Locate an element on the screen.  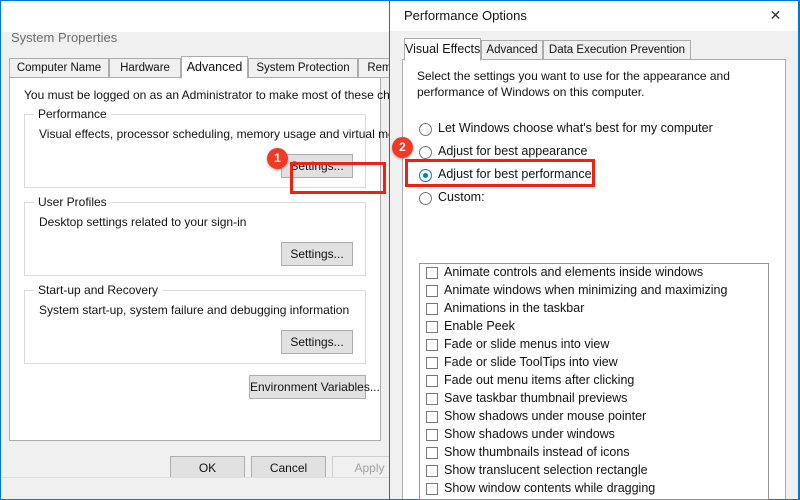
performance-options-title: Performance Options is located at coordinates (465, 15).